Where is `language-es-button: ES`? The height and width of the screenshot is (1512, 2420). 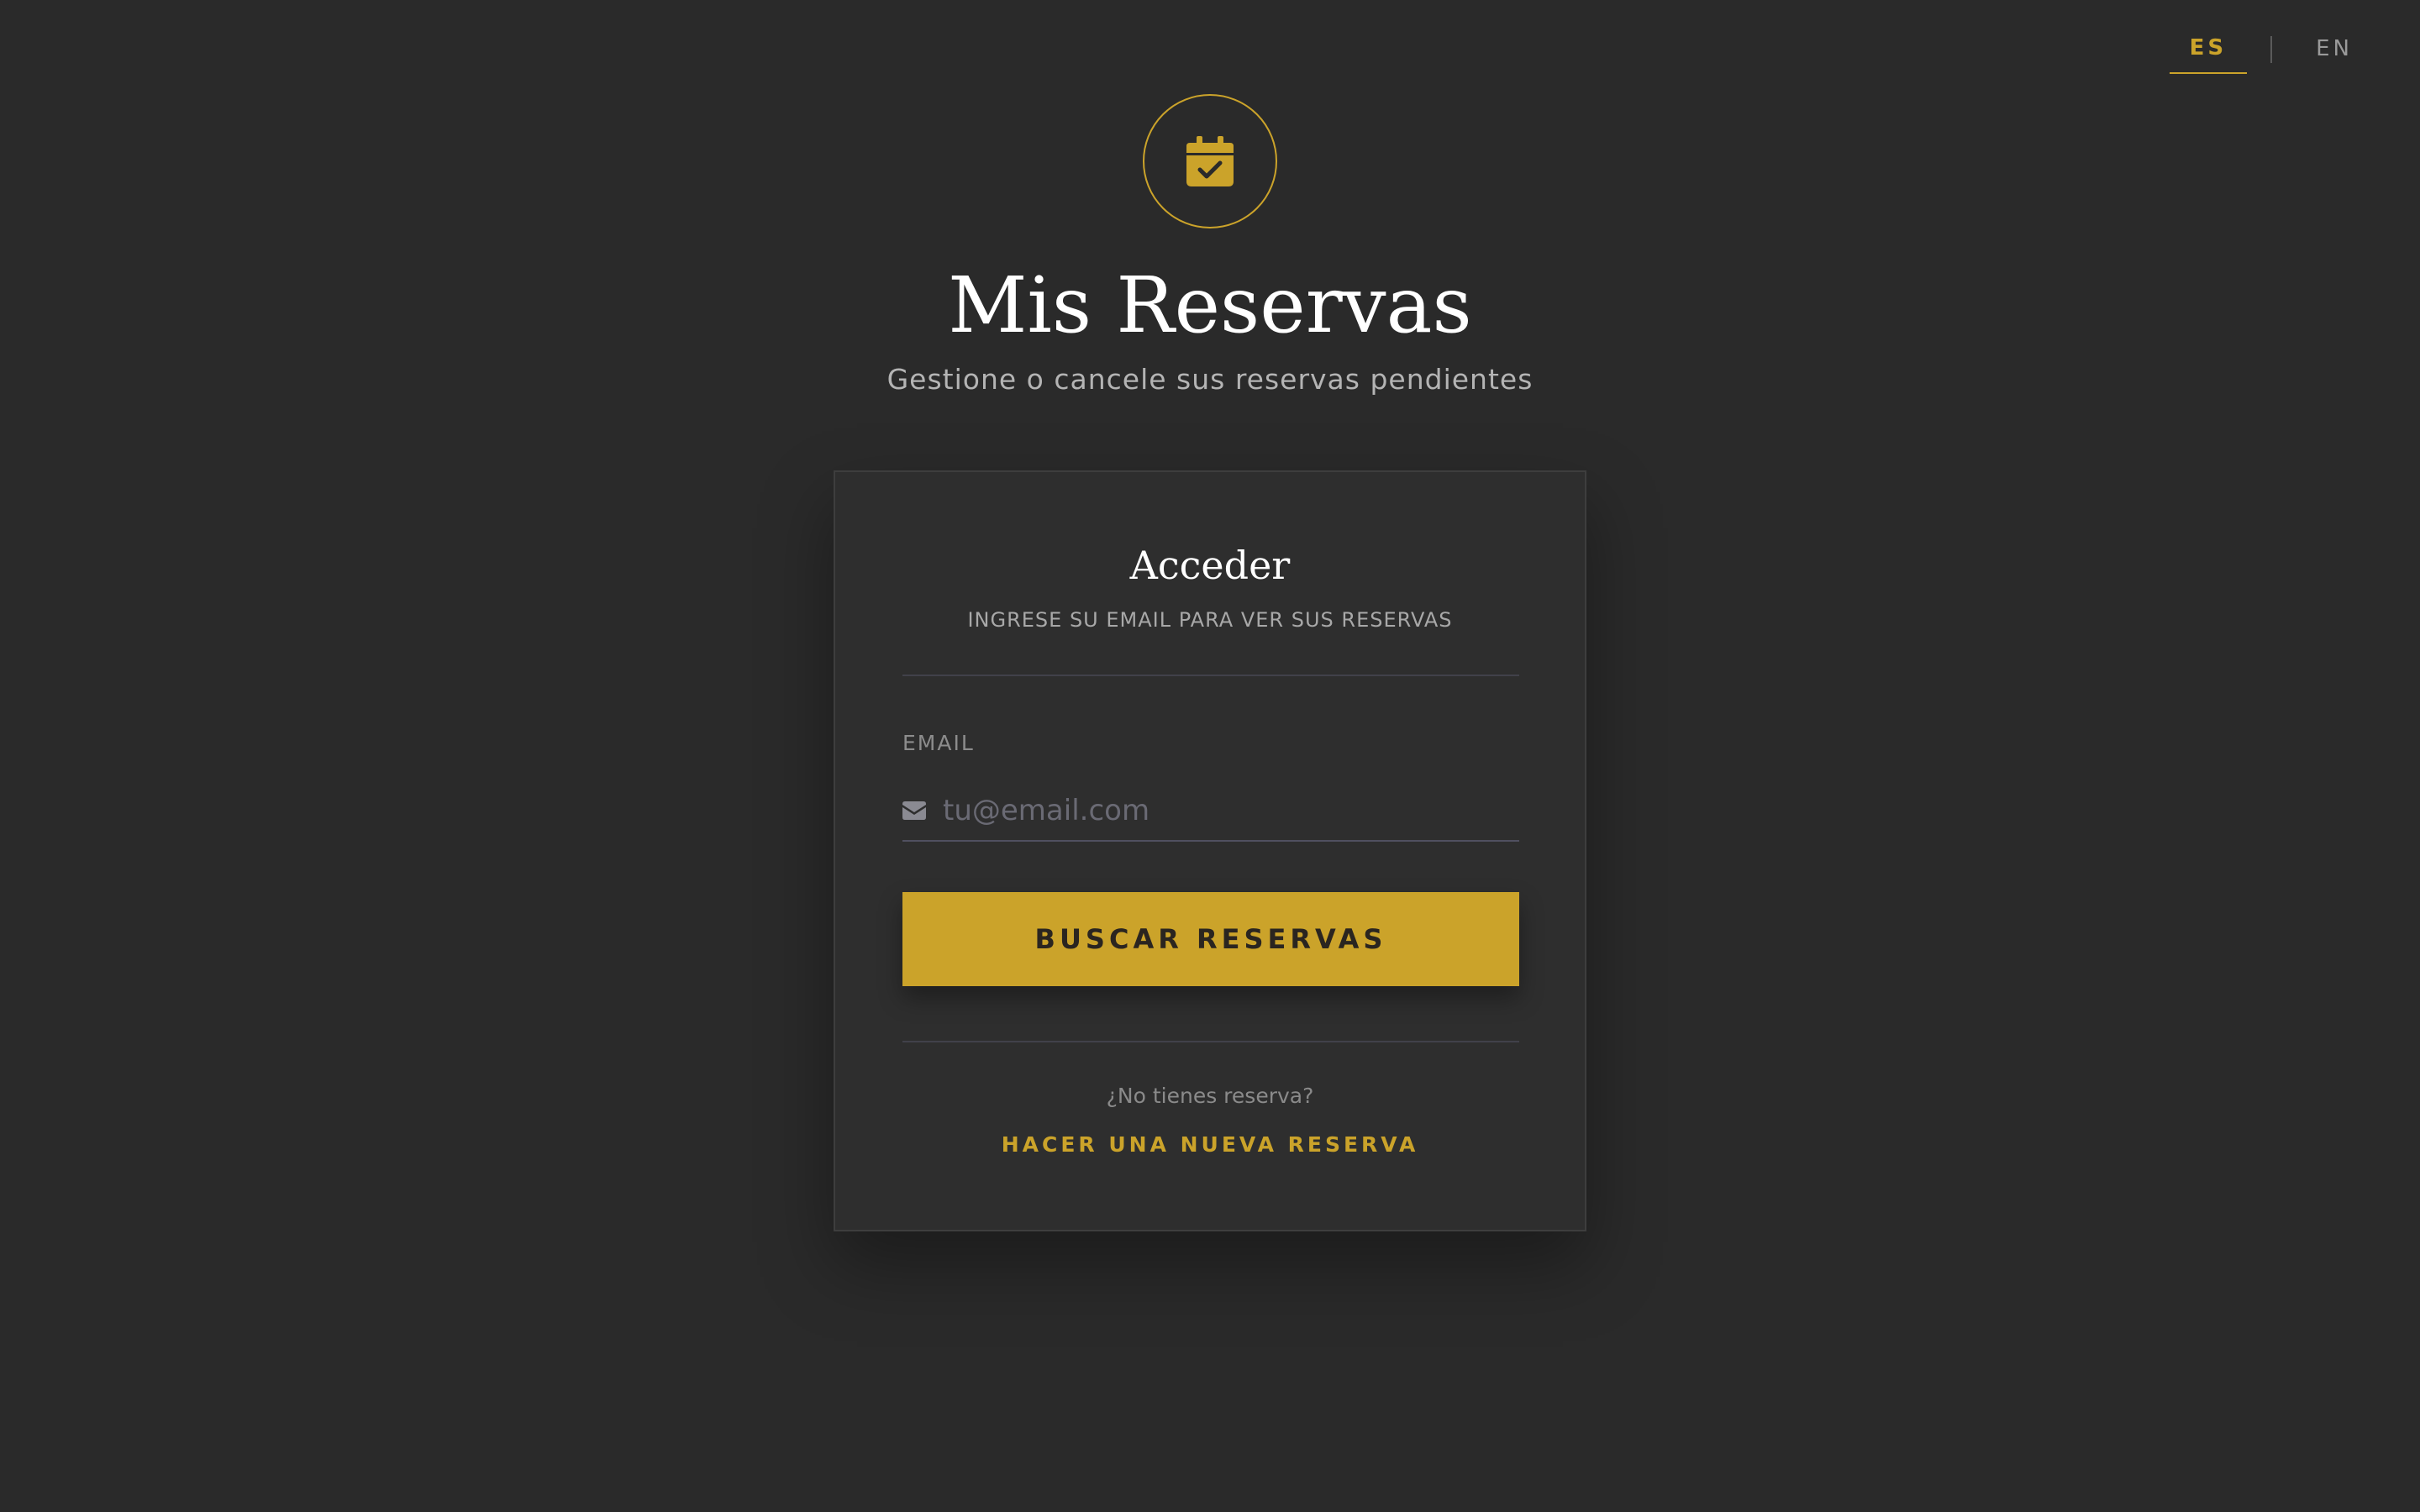
language-es-button: ES is located at coordinates (2208, 53).